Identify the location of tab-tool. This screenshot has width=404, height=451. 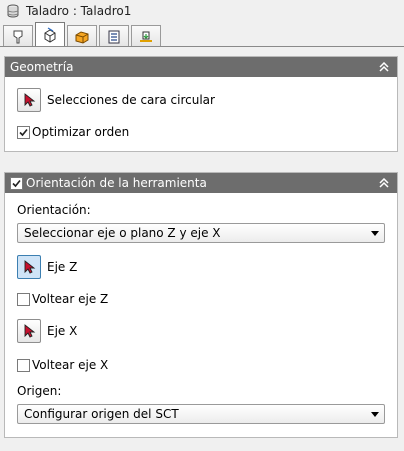
(18, 36).